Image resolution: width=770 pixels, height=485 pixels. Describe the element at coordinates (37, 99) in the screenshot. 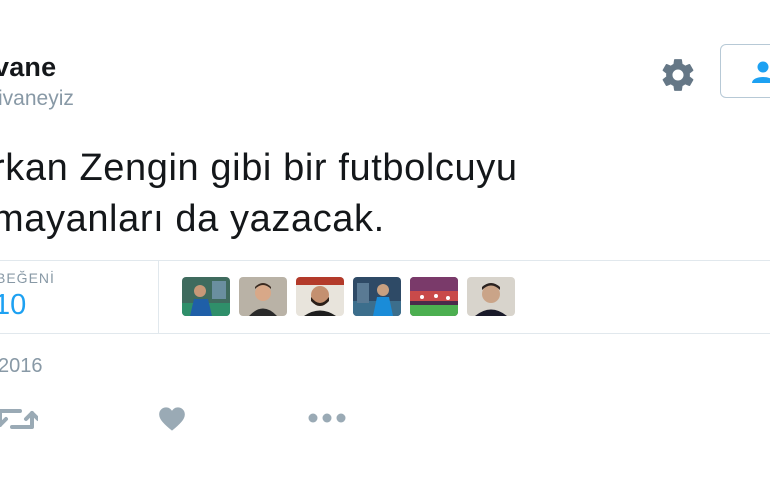

I see `author-username: ivaneyiz` at that location.